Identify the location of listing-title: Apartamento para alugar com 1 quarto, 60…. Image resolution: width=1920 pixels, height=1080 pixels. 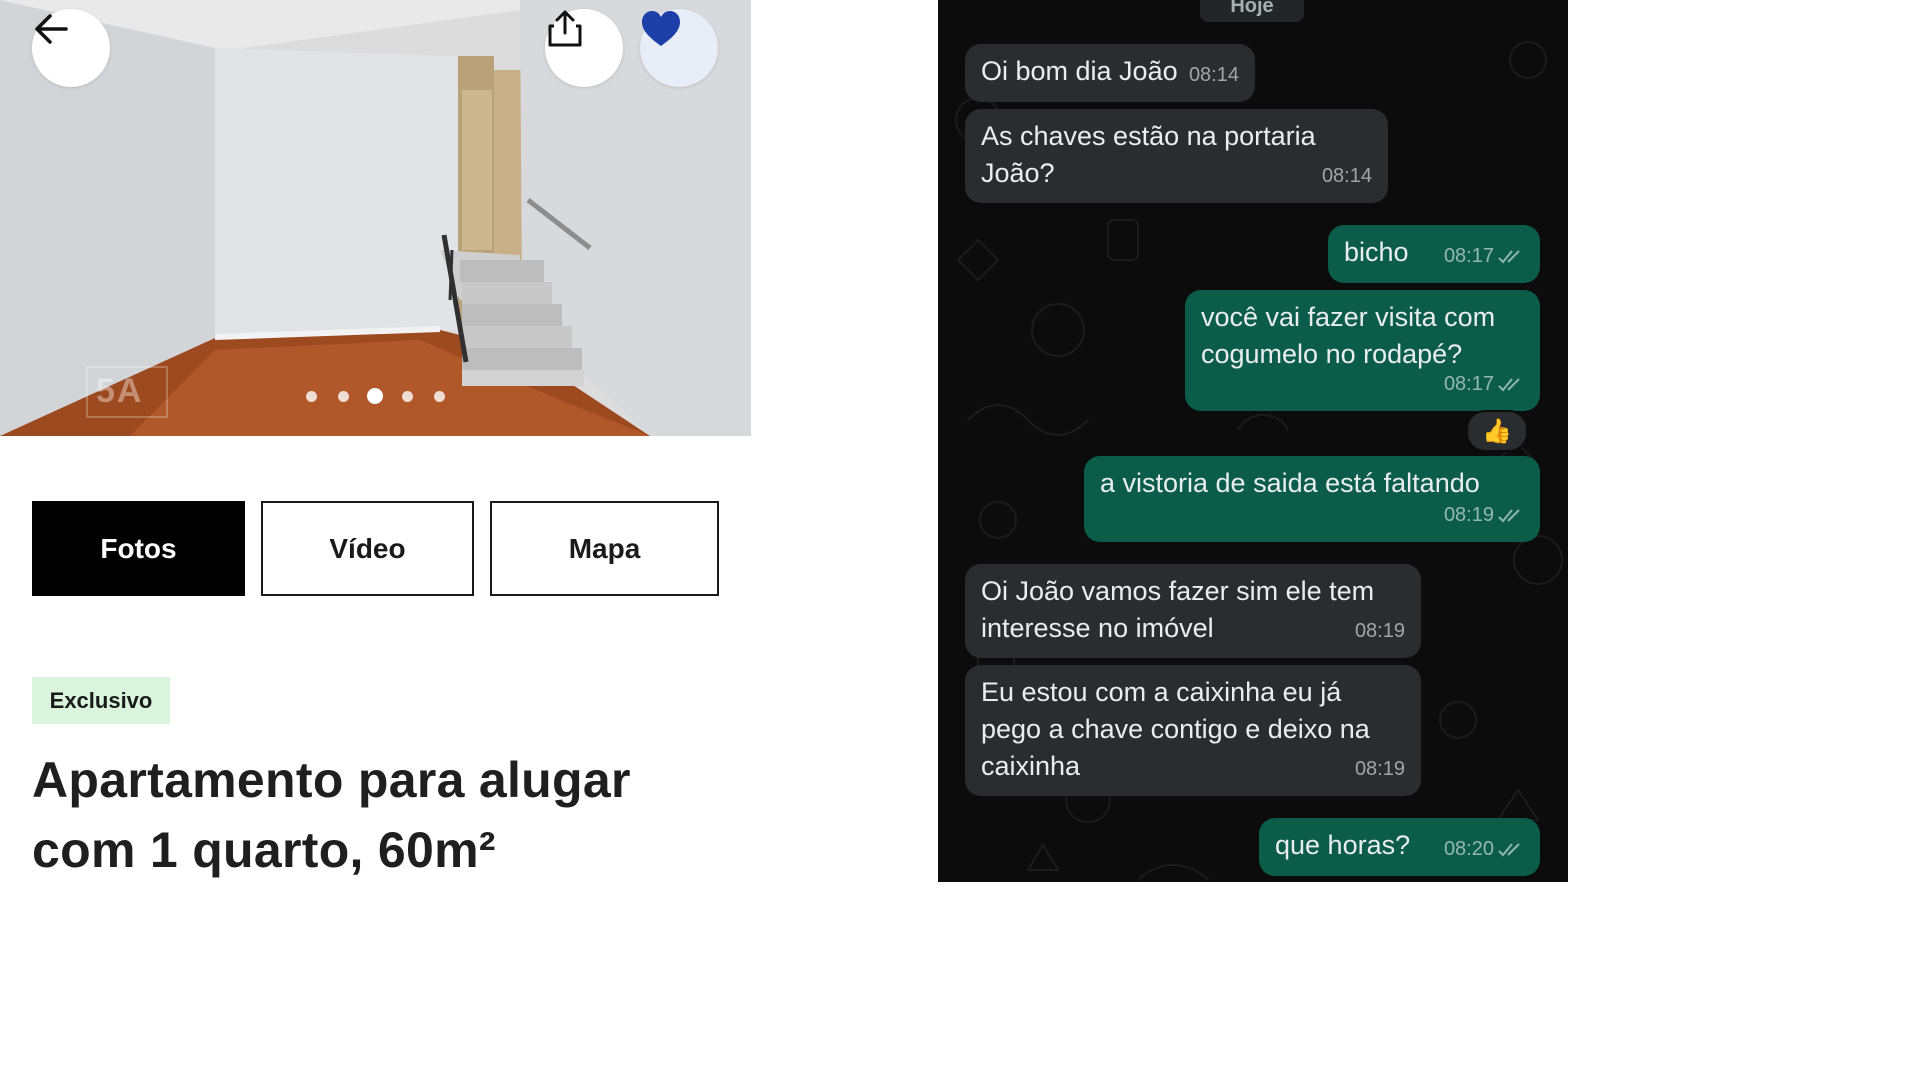
(382, 815).